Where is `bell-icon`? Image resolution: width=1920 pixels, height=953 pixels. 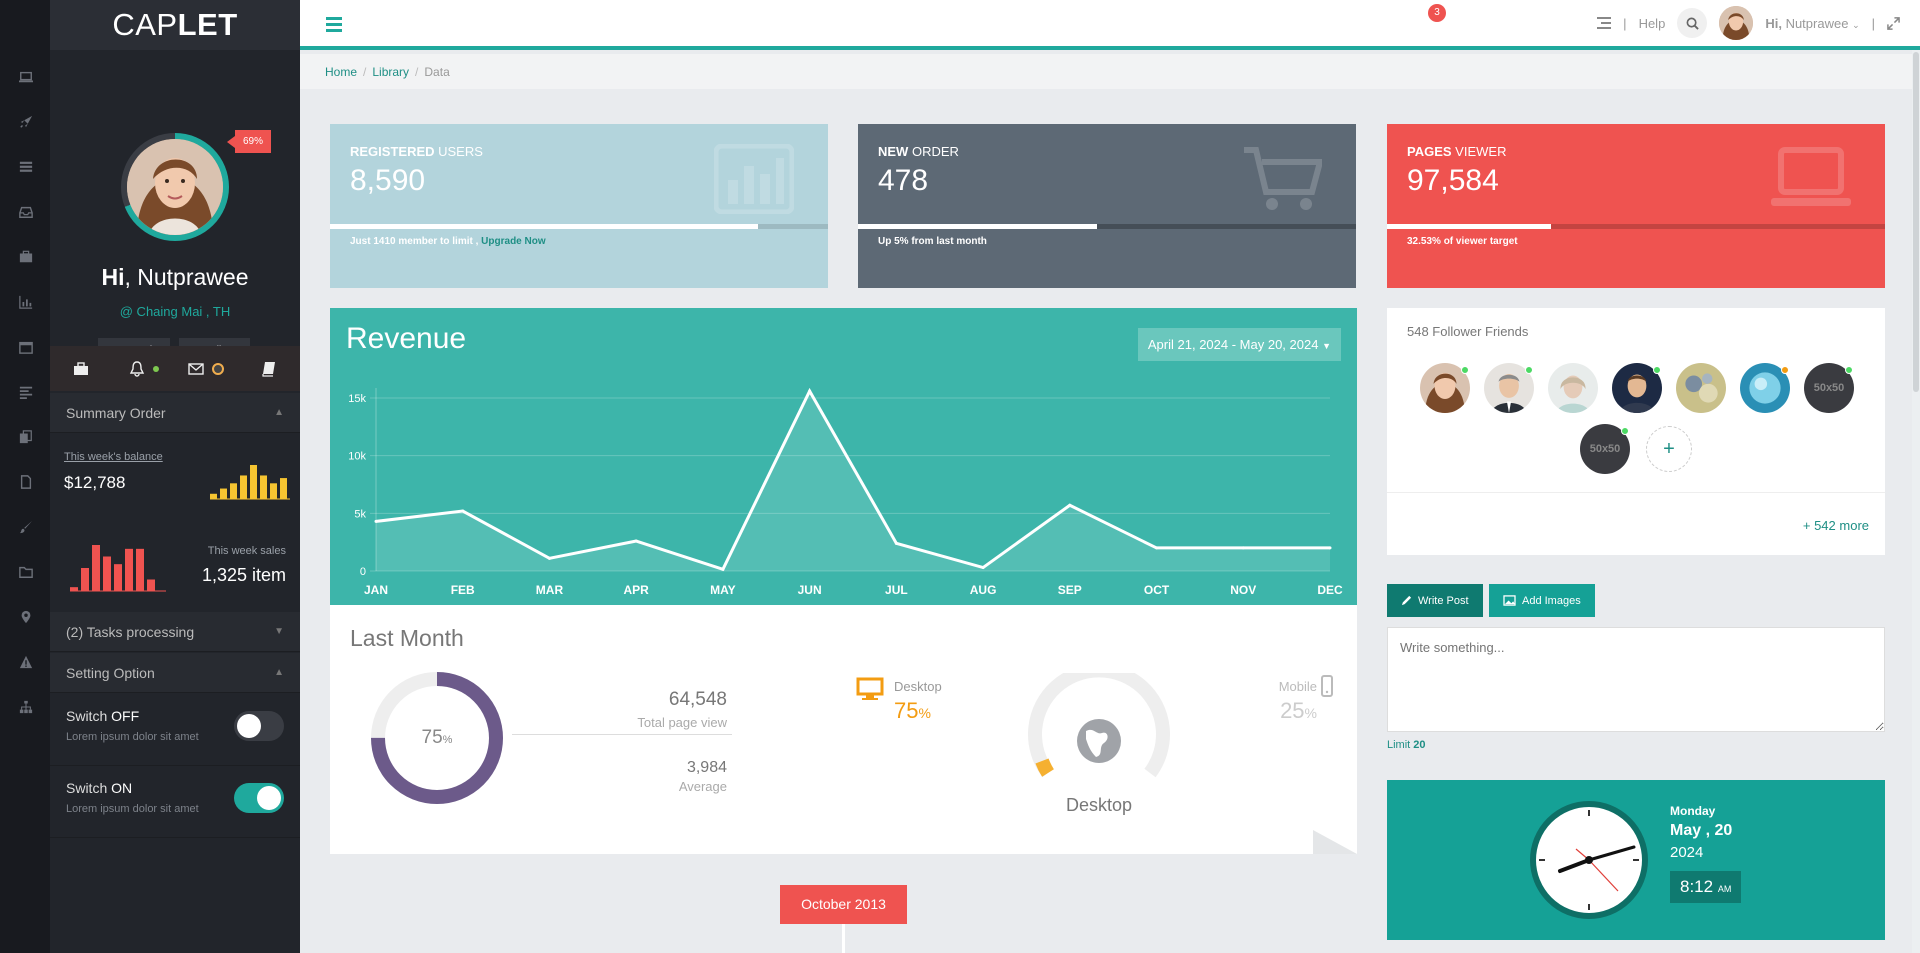 bell-icon is located at coordinates (136, 368).